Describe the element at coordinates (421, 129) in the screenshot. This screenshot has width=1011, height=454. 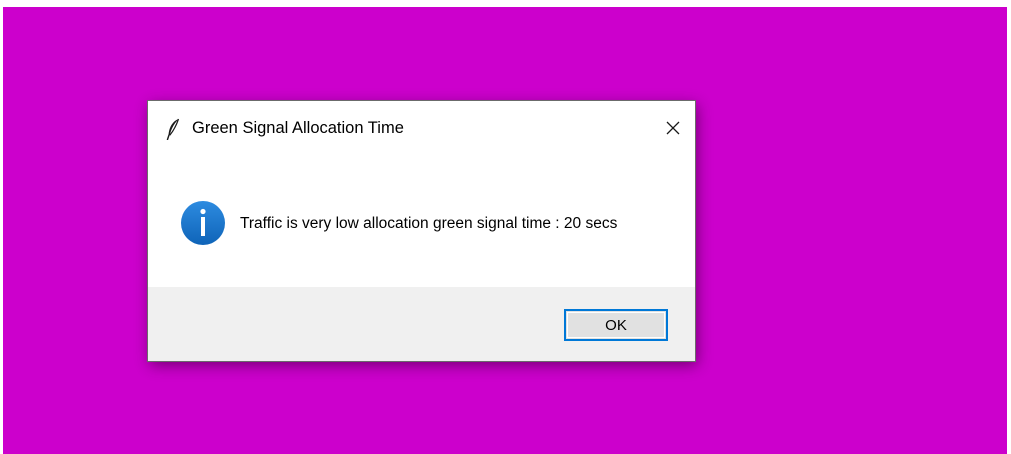
I see `dialog-titlebar: Green Signal Allocation Time` at that location.